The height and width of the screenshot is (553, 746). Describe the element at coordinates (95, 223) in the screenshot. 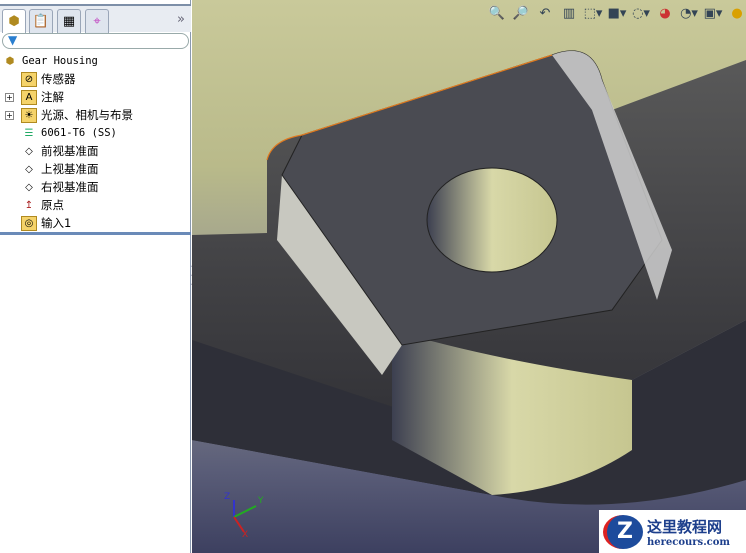

I see `tree-item-imported: ◎ 输入1` at that location.